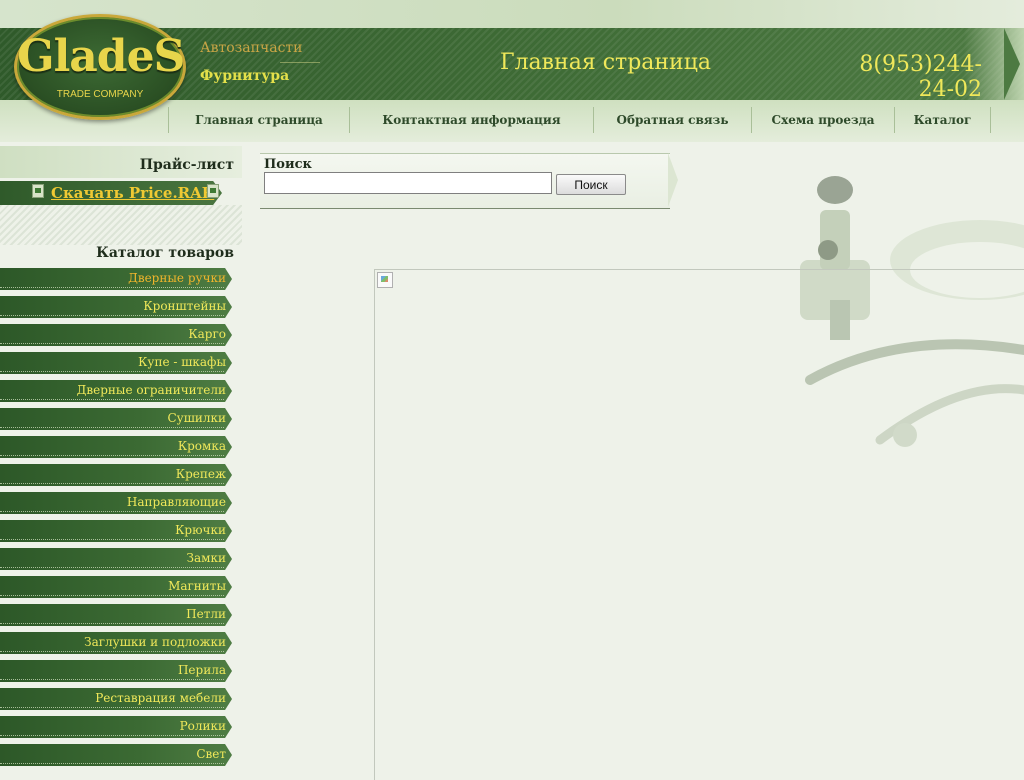  Describe the element at coordinates (512, 14) in the screenshot. I see `top-strip` at that location.